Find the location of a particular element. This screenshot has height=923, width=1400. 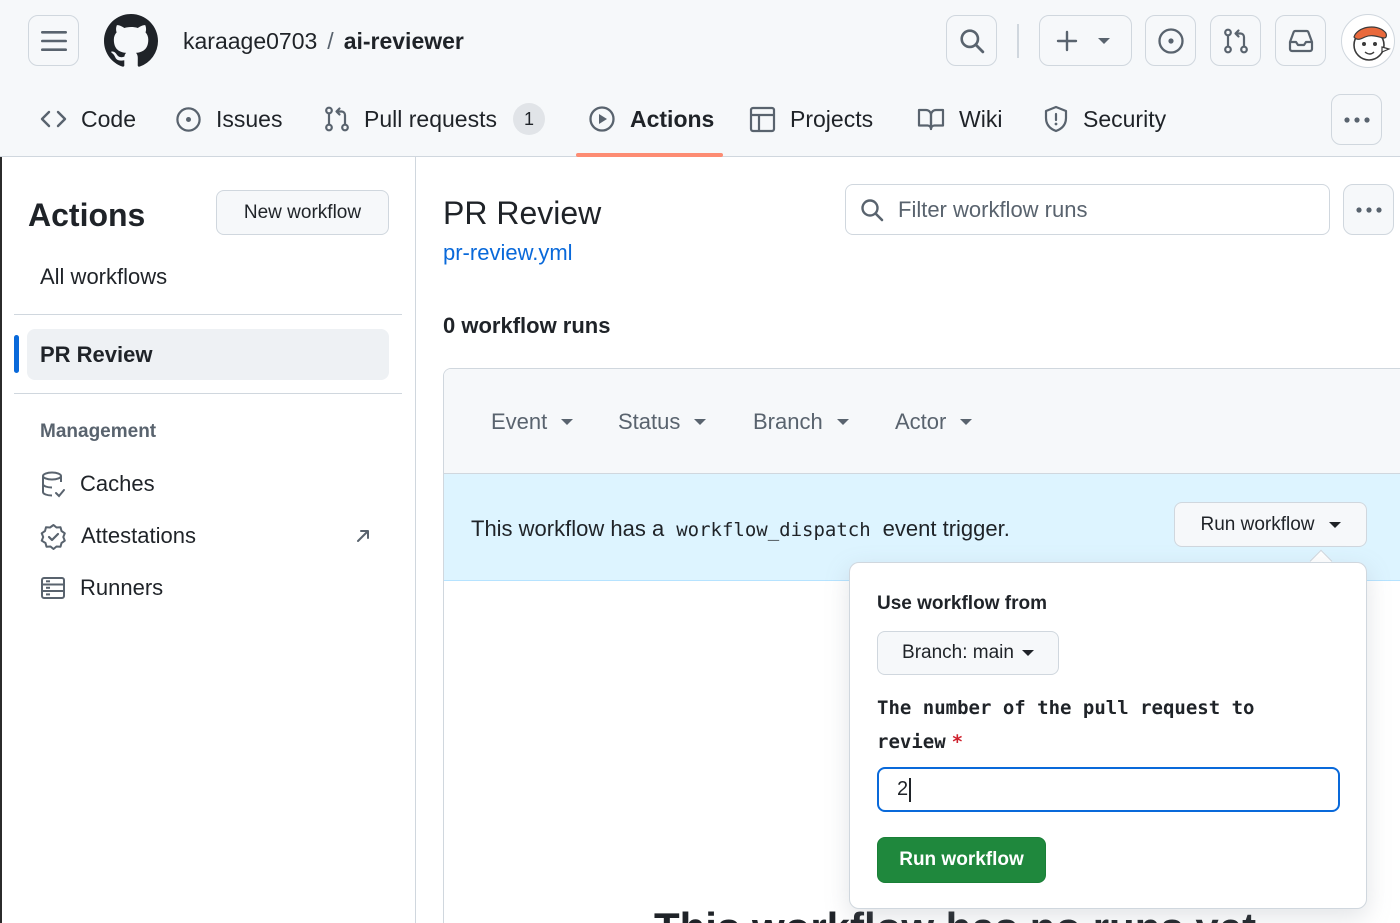

play-icon is located at coordinates (602, 119).